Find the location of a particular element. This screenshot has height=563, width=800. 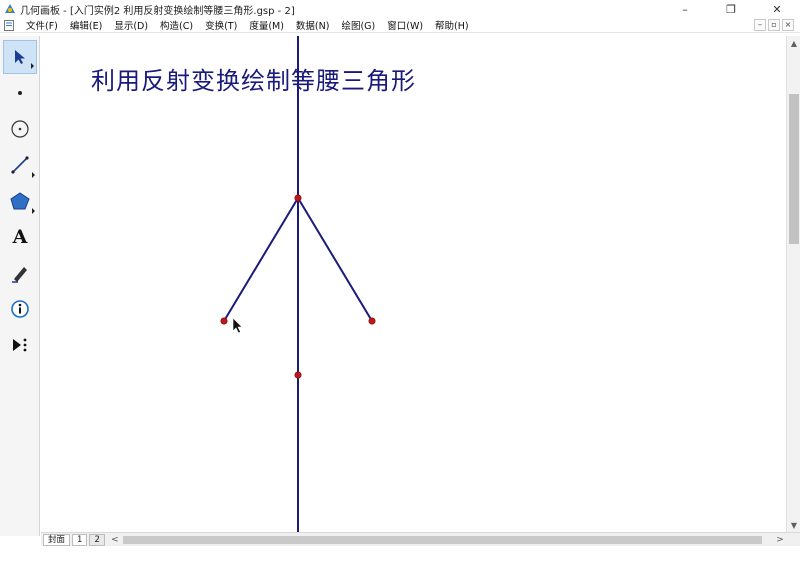

left-segment is located at coordinates (261, 259).